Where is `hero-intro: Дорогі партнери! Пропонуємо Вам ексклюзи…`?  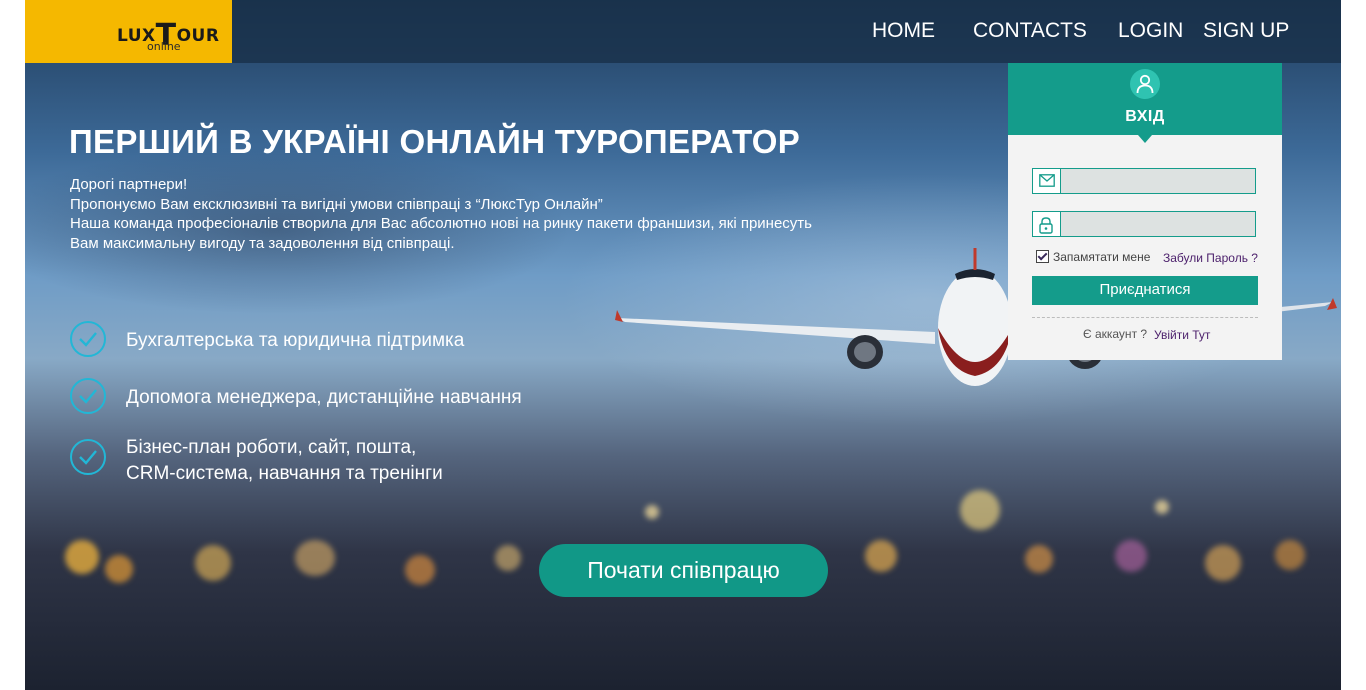 hero-intro: Дорогі партнери! Пропонуємо Вам ексклюзи… is located at coordinates (441, 214).